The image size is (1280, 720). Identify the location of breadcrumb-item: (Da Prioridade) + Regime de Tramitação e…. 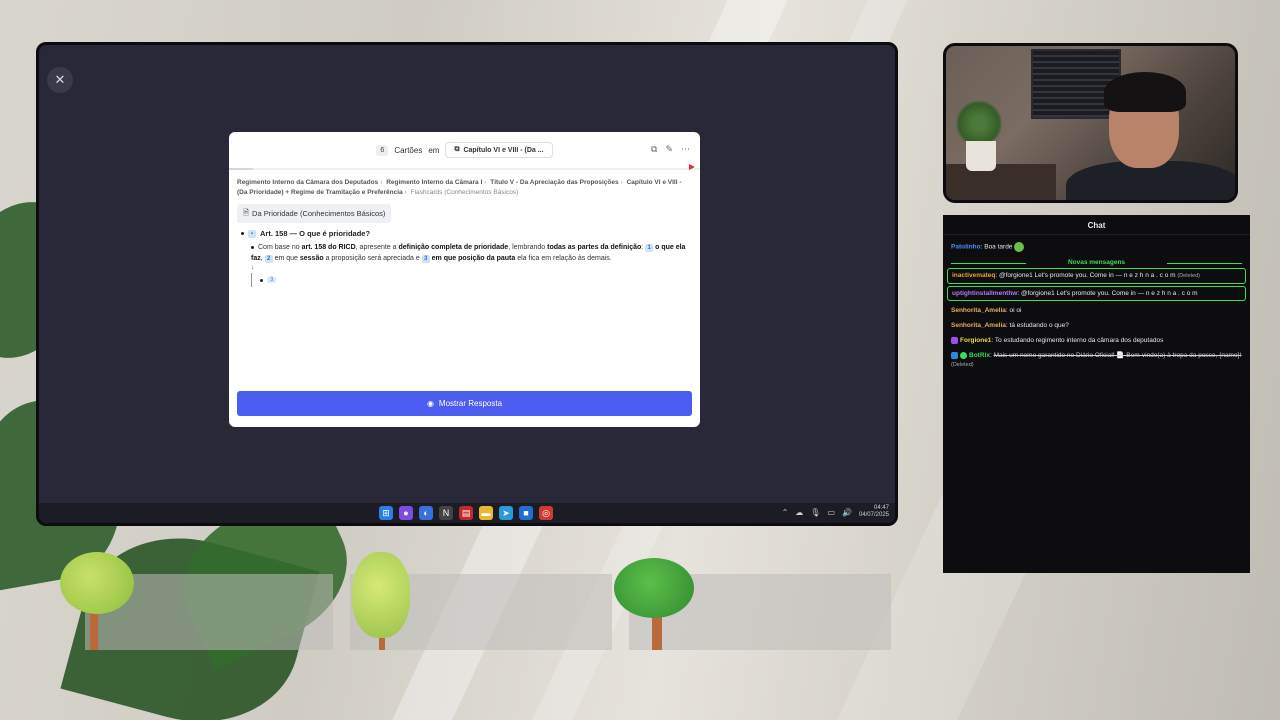
(320, 192).